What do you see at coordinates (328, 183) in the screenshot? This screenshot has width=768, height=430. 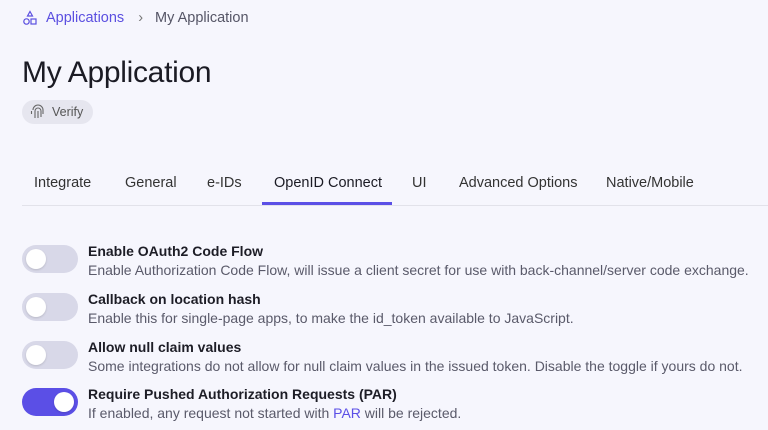 I see `tab-openid-connect: OpenID Connect` at bounding box center [328, 183].